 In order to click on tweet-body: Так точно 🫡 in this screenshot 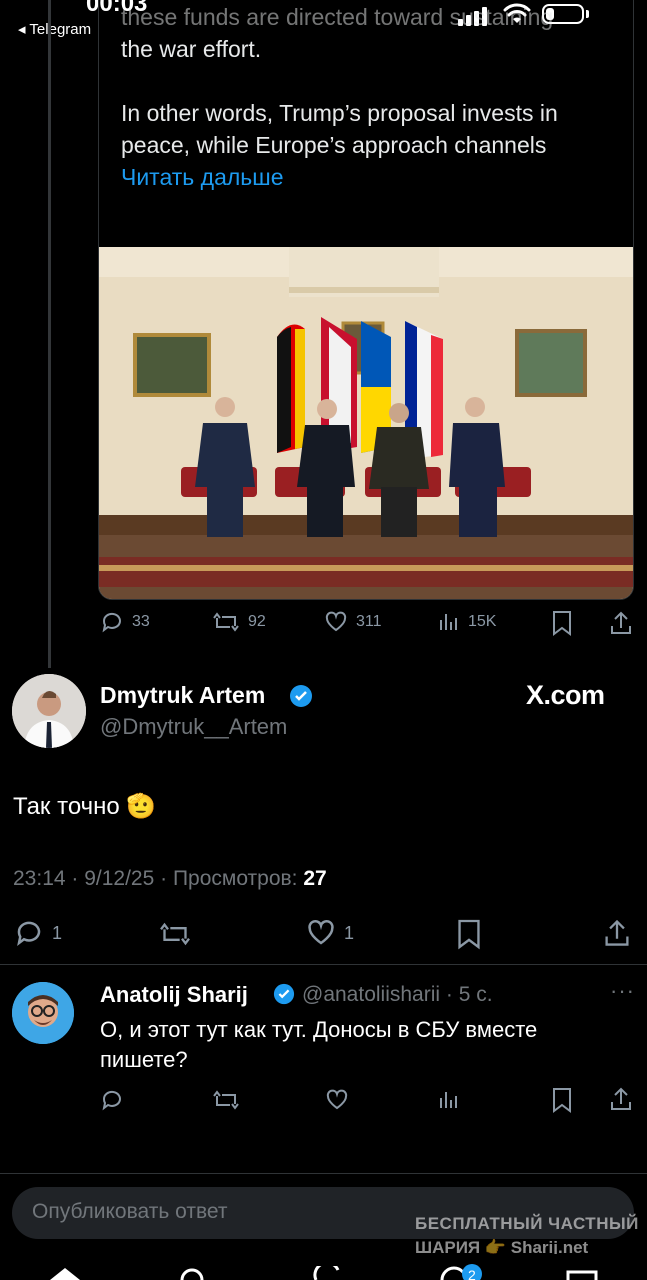, I will do `click(85, 806)`.